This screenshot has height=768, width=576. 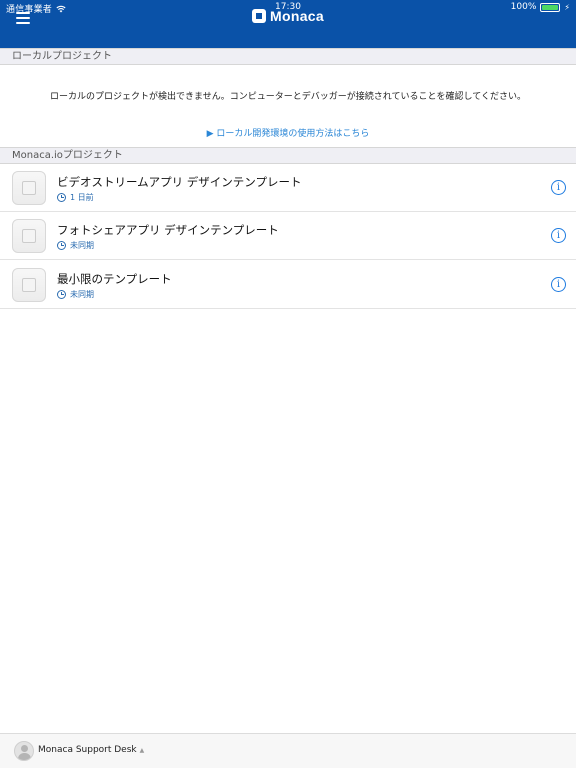 What do you see at coordinates (288, 236) in the screenshot?
I see `project-row: フォトシェアアプリ デザインテンプレート 未同期 i` at bounding box center [288, 236].